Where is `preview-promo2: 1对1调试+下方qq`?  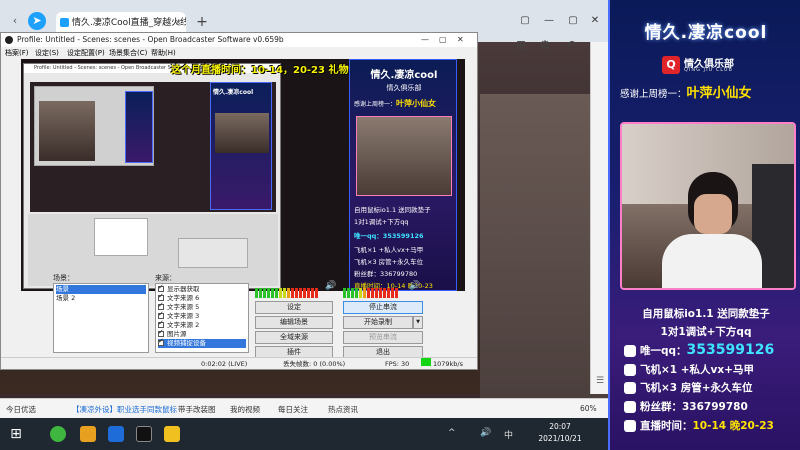 preview-promo2: 1对1调试+下方qq is located at coordinates (381, 222).